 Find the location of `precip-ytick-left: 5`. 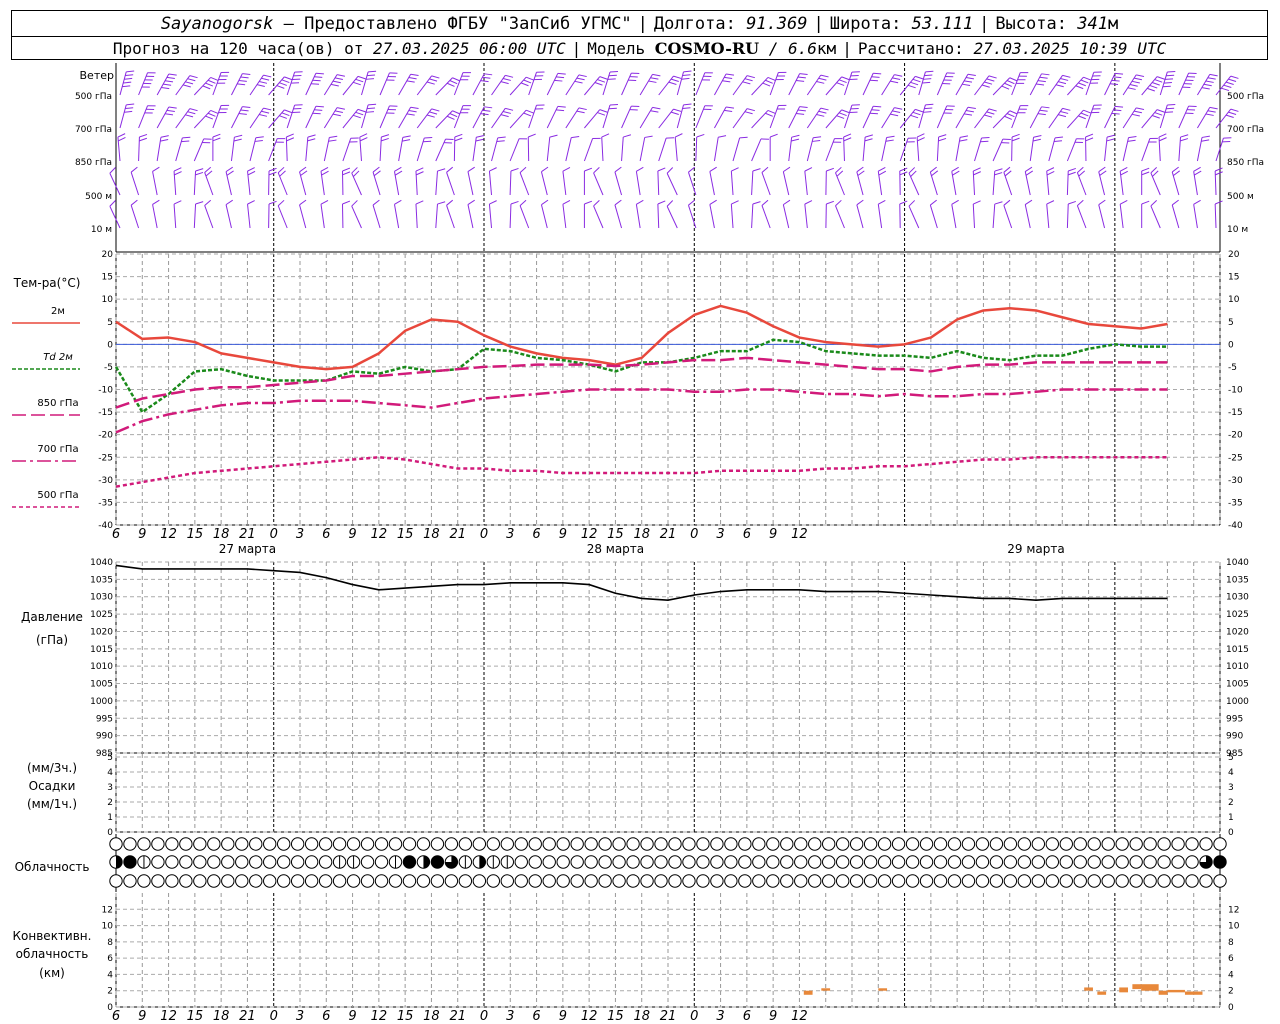

precip-ytick-left: 5 is located at coordinates (110, 758).